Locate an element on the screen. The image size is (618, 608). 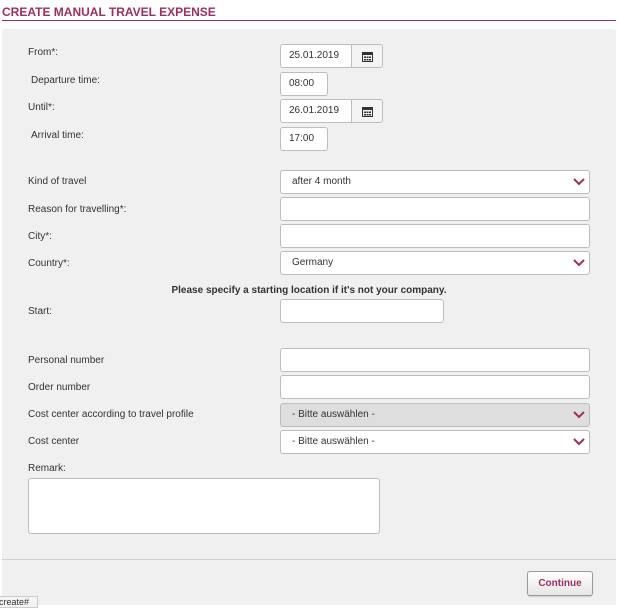
order-number-input is located at coordinates (435, 387).